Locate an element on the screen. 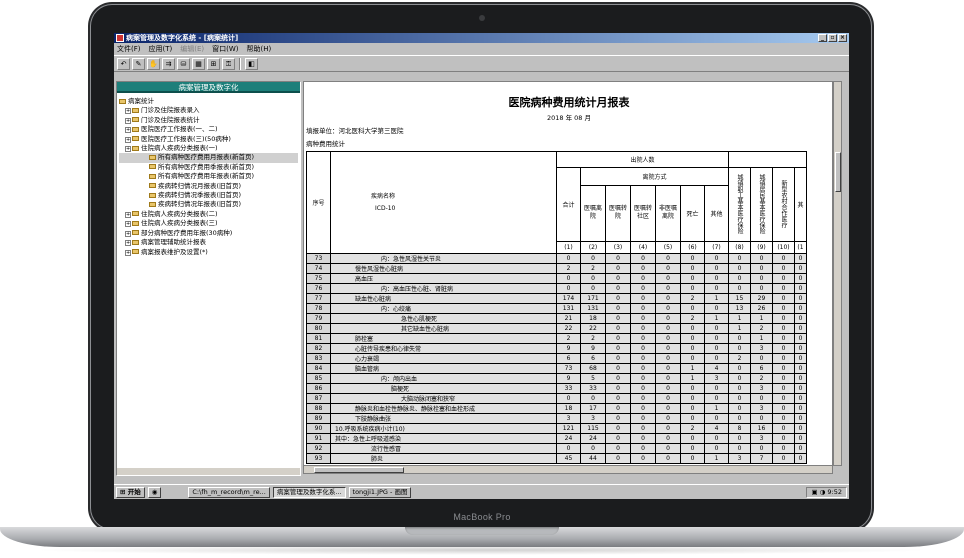 This screenshot has height=558, width=964. table-row: 92 流行性感冒 0 0 0 0 0 0 0 0 0 0 0 is located at coordinates (556, 448).